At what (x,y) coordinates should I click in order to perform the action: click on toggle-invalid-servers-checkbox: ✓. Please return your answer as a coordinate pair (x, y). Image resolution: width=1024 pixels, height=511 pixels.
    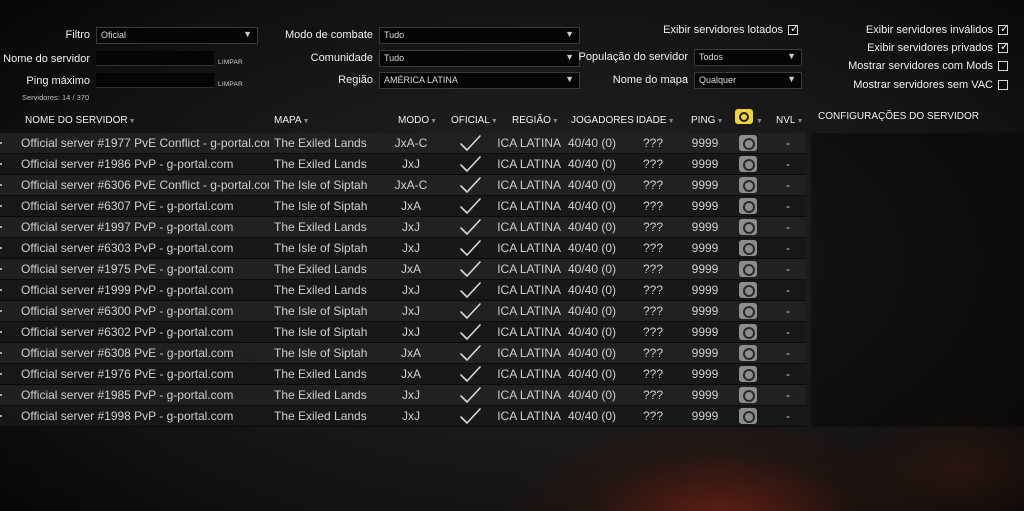
    Looking at the image, I should click on (1003, 29).